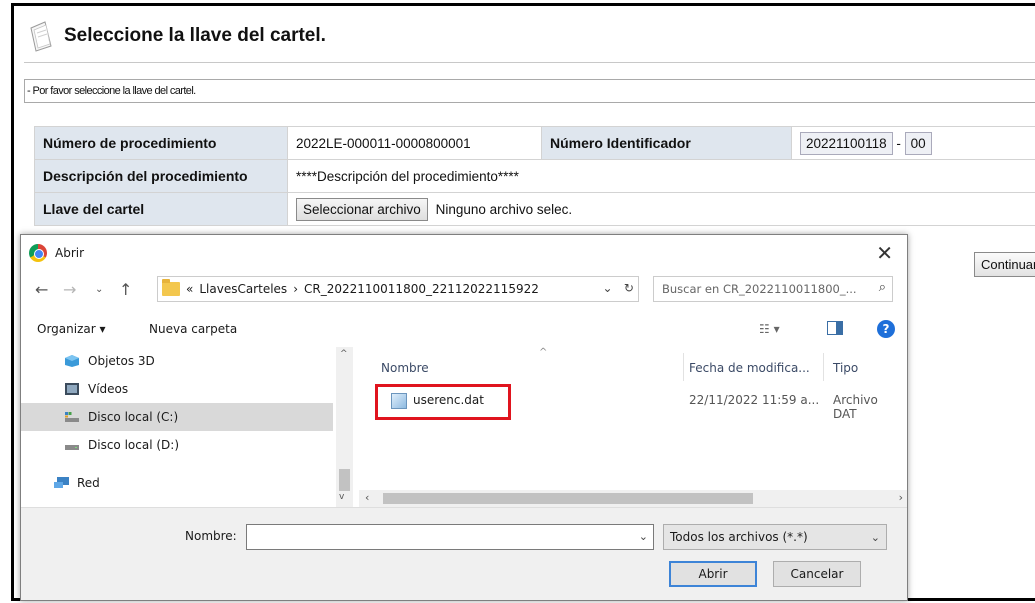 Image resolution: width=1035 pixels, height=603 pixels. What do you see at coordinates (193, 329) in the screenshot?
I see `new-folder-button: Nueva carpeta` at bounding box center [193, 329].